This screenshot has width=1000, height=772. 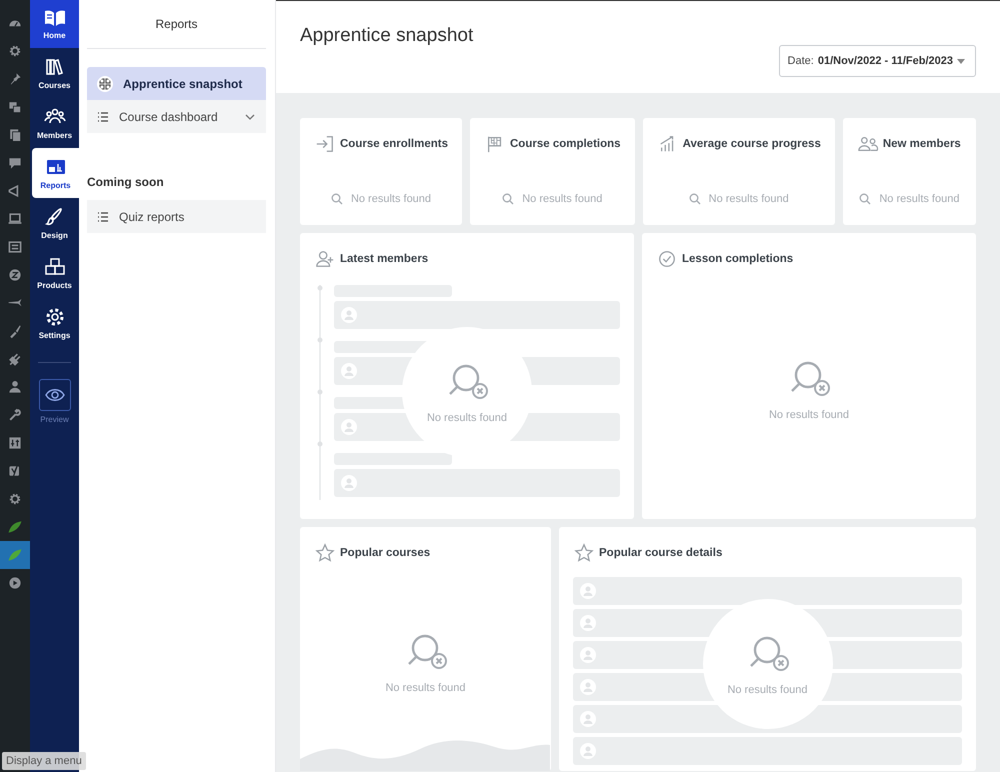 I want to click on settings-icon, so click(x=55, y=317).